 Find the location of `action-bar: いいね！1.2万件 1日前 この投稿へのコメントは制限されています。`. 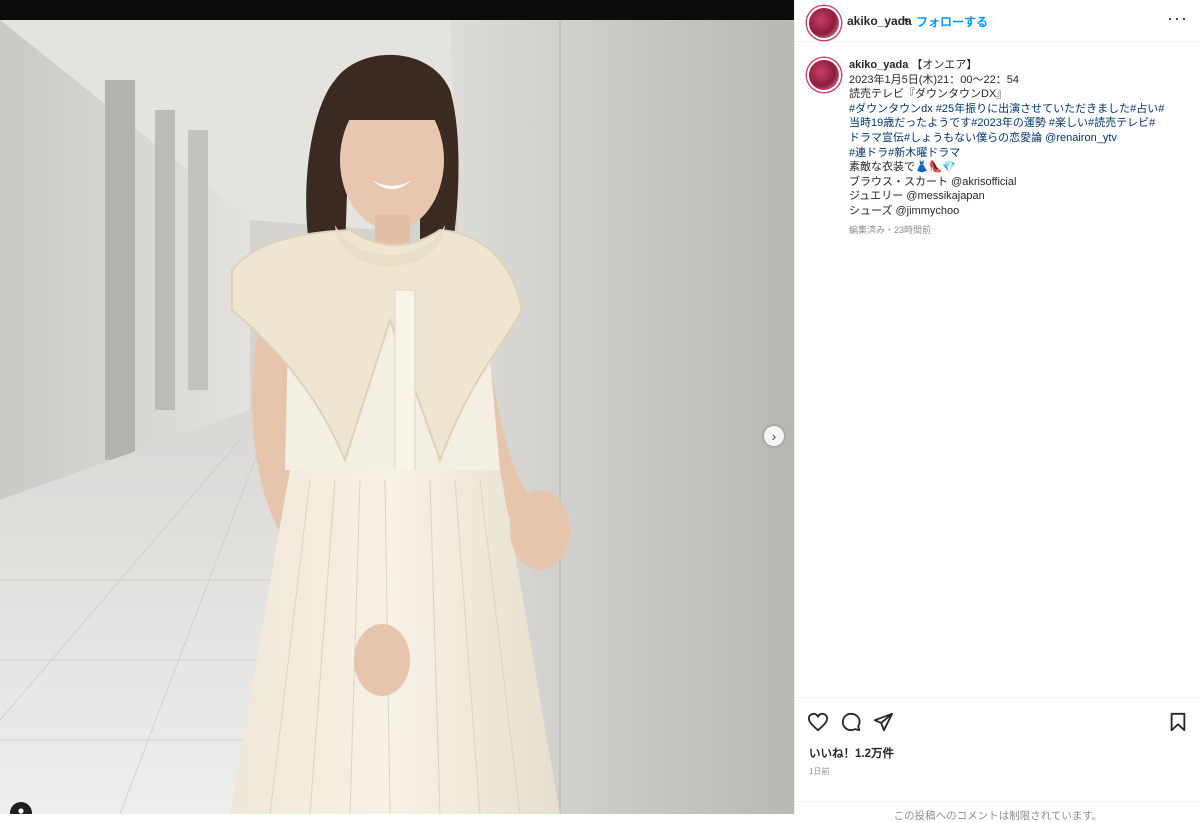

action-bar: いいね！1.2万件 1日前 この投稿へのコメントは制限されています。 is located at coordinates (997, 759).